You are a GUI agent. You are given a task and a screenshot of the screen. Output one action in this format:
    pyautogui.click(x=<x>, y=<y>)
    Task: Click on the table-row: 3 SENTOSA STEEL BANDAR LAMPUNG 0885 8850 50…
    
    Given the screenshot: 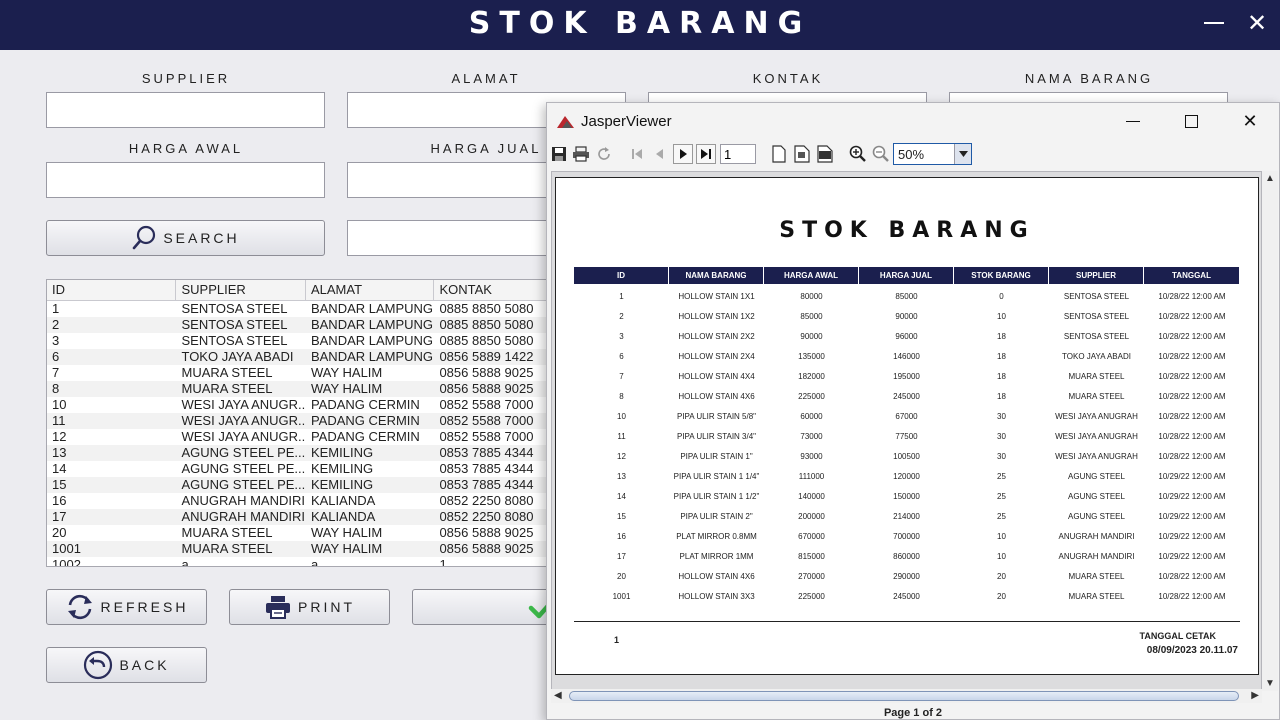 What is the action you would take?
    pyautogui.click(x=297, y=341)
    